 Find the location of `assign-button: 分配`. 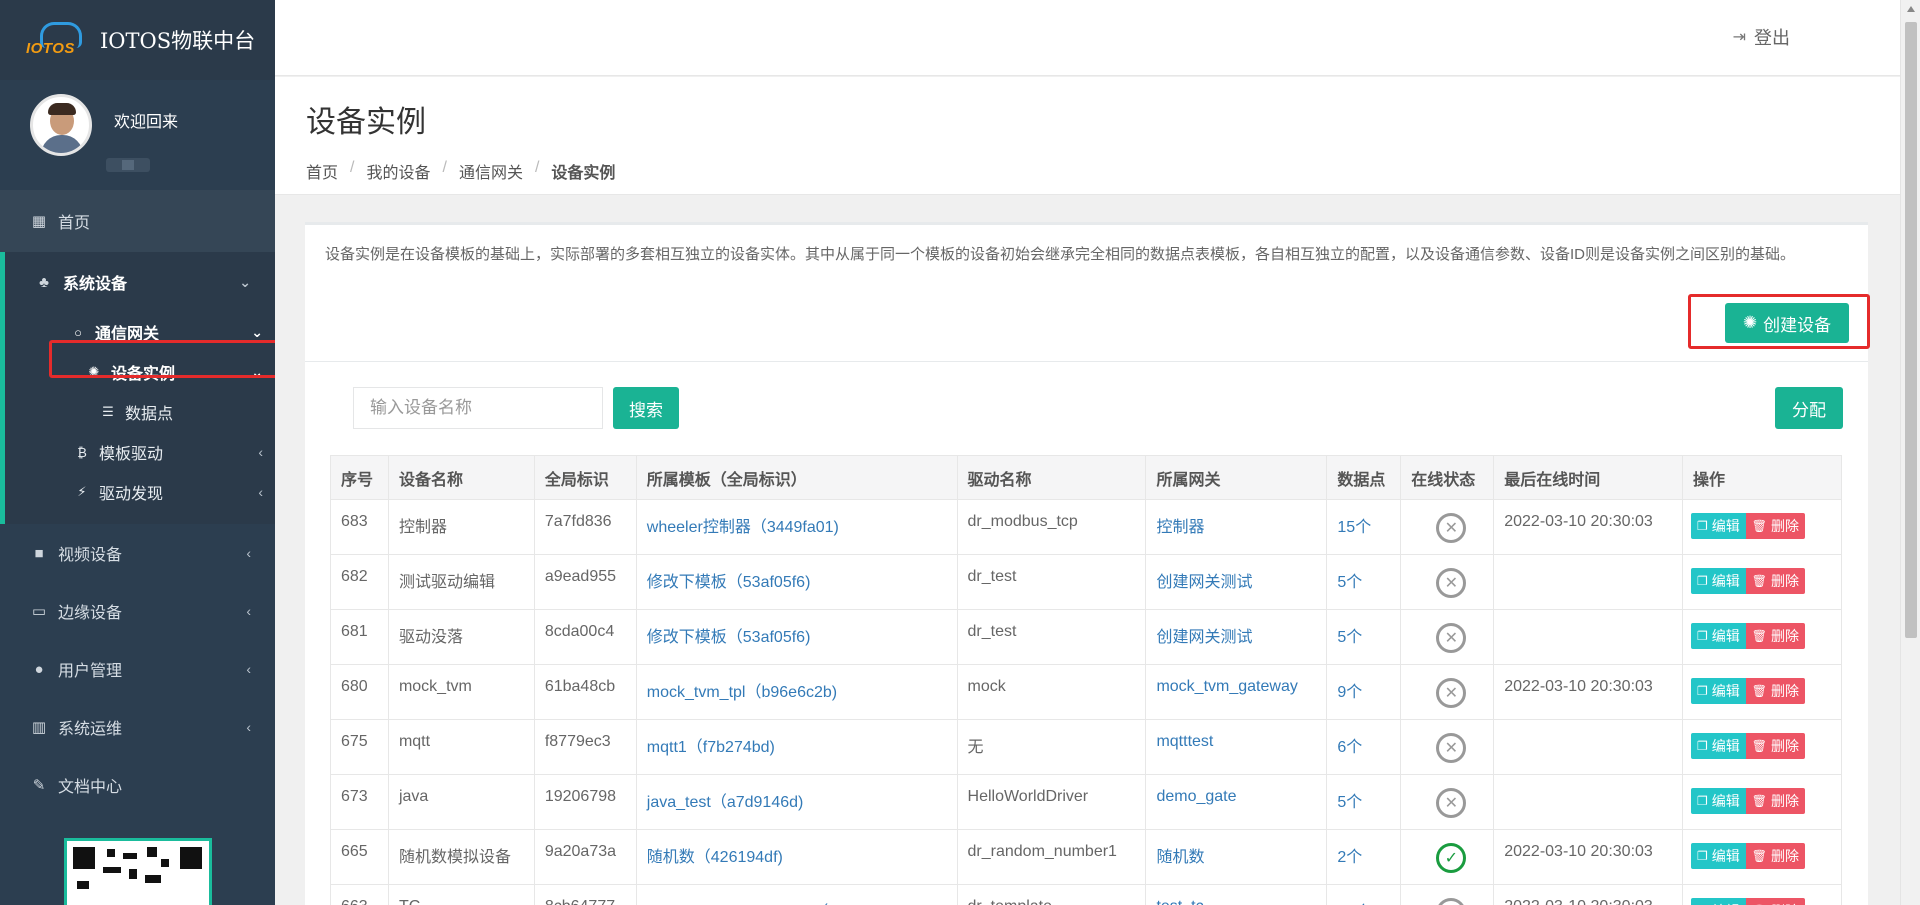

assign-button: 分配 is located at coordinates (1809, 408).